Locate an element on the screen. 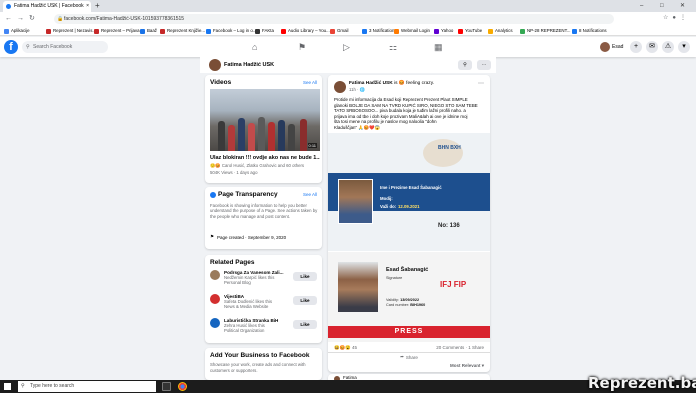 The image size is (696, 393). minimize-icon: – is located at coordinates (641, 6).